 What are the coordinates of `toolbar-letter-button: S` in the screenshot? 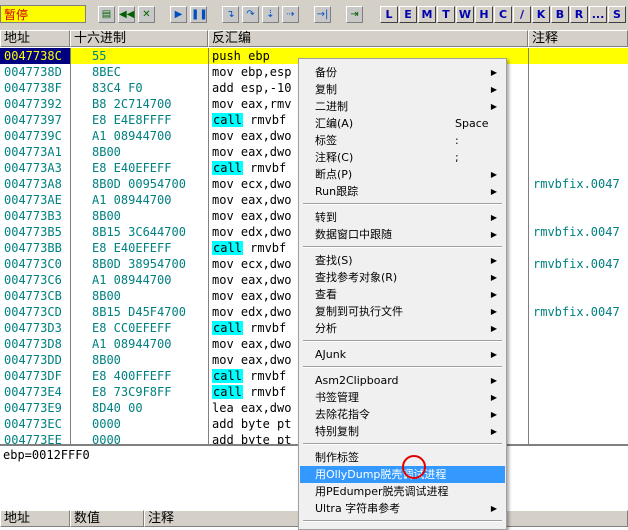 It's located at (617, 14).